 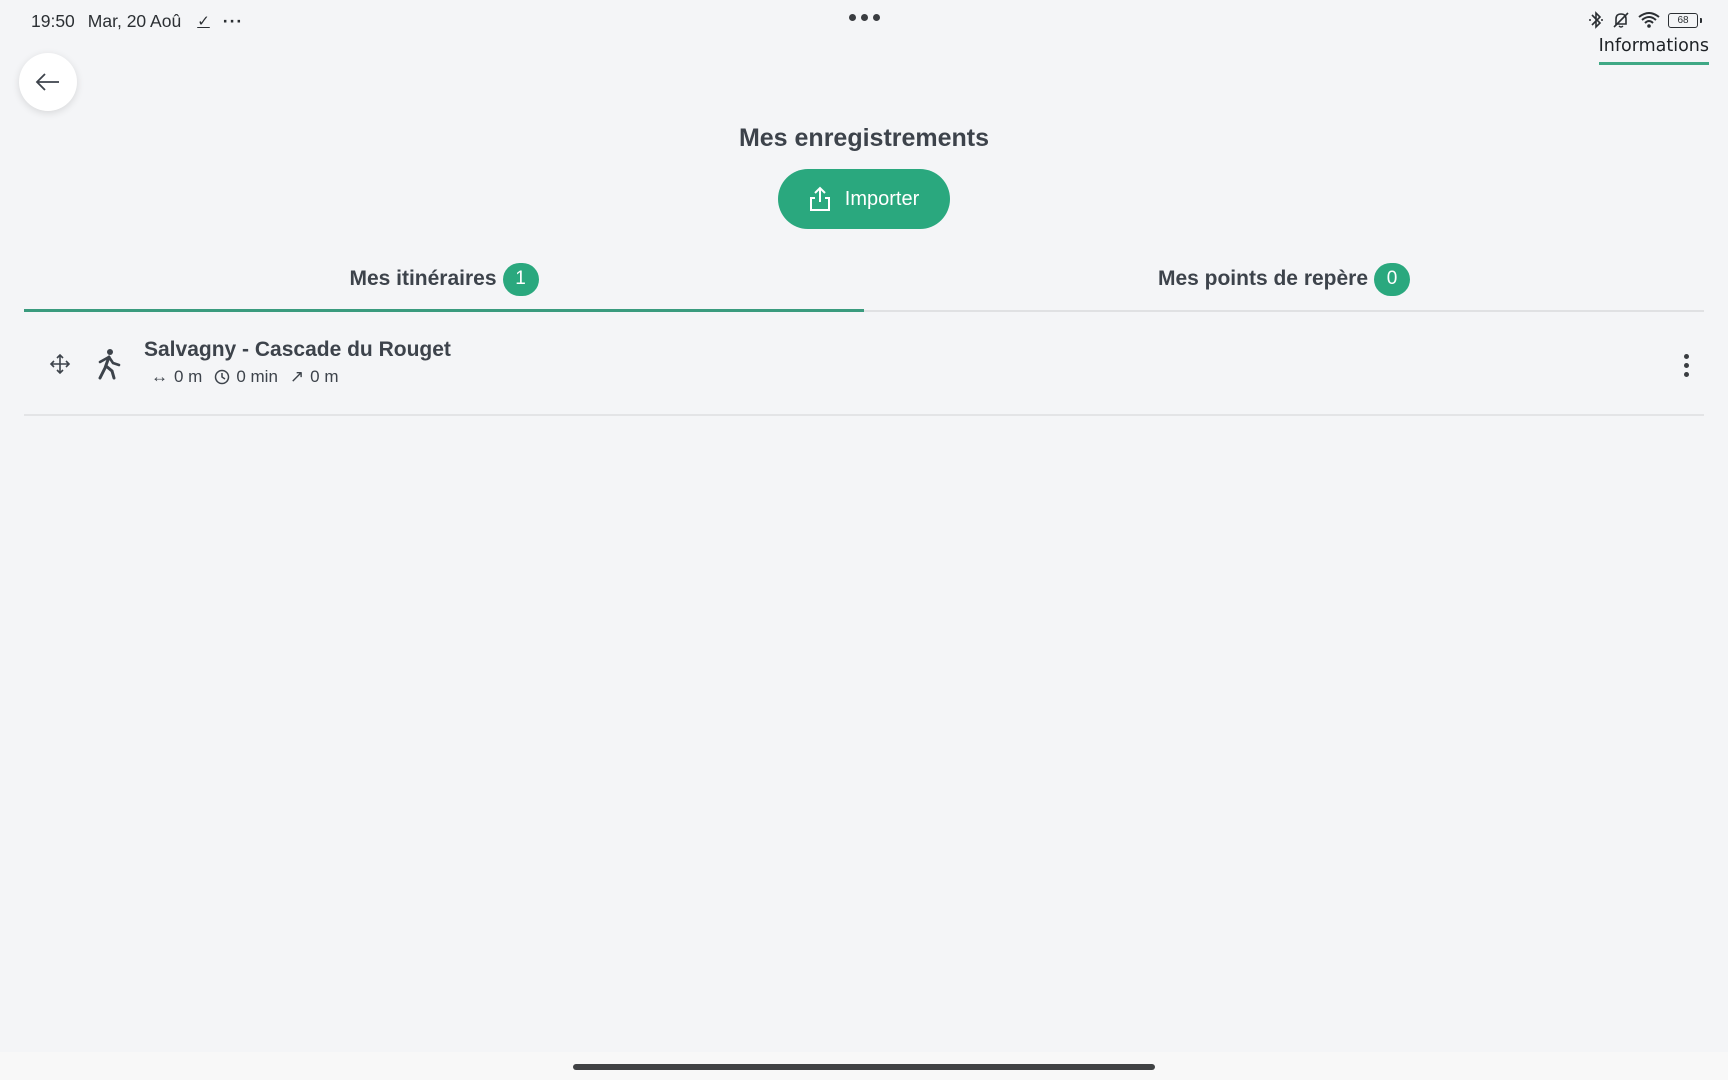 I want to click on count-badge: 1, so click(x=520, y=279).